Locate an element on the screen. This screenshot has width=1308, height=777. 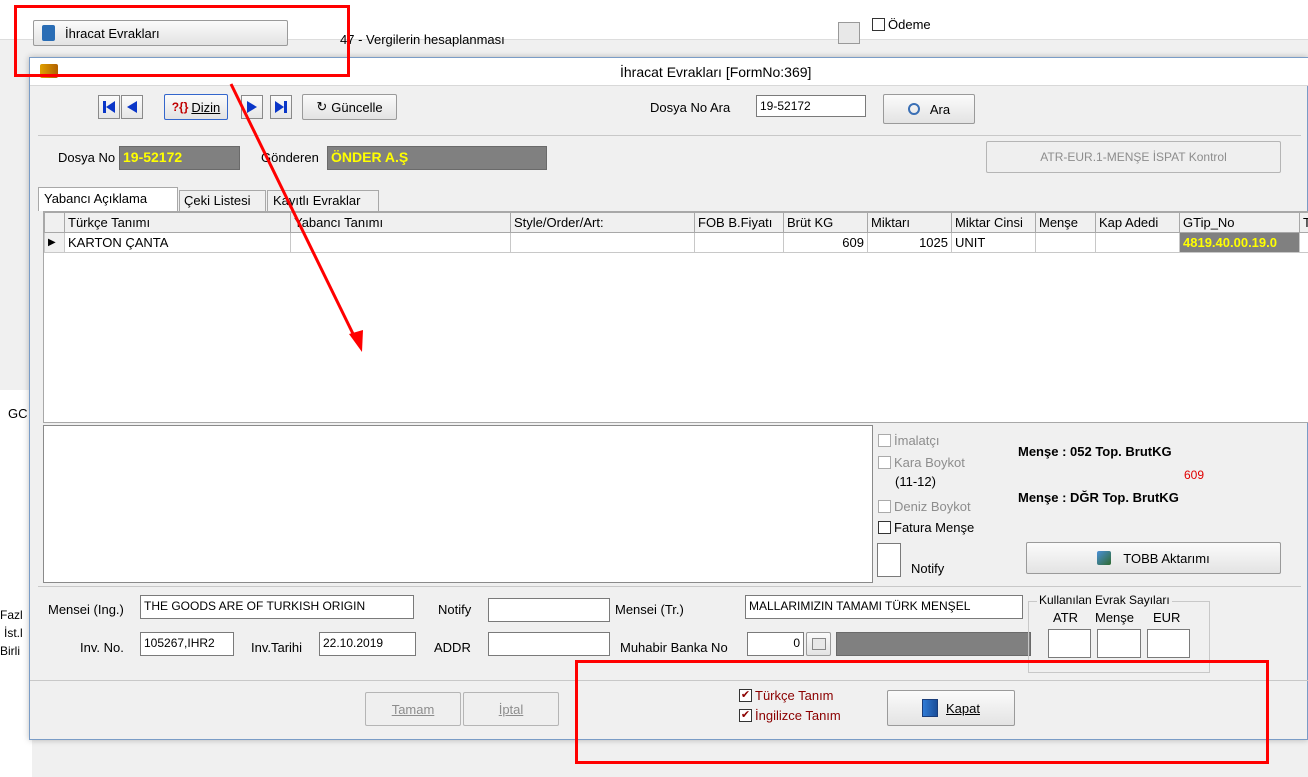
annotation-arrow is located at coordinates (296, 217).